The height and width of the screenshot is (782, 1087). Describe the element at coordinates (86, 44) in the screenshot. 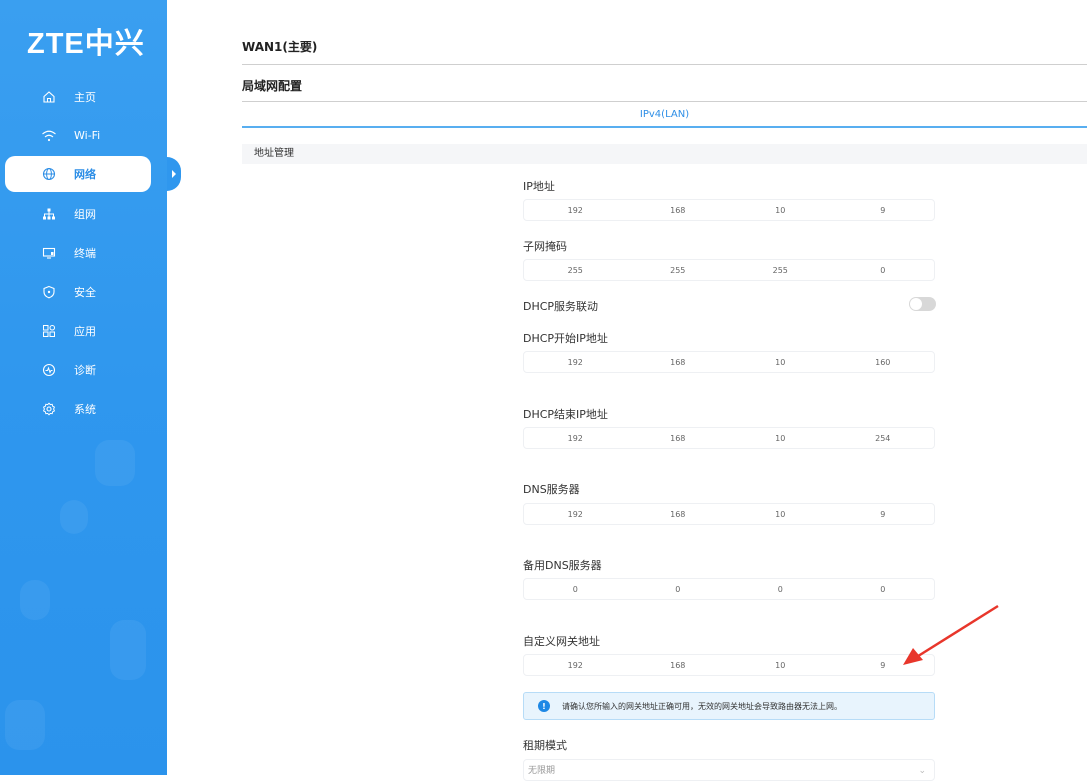

I see `zte-logo: ZTE中兴` at that location.